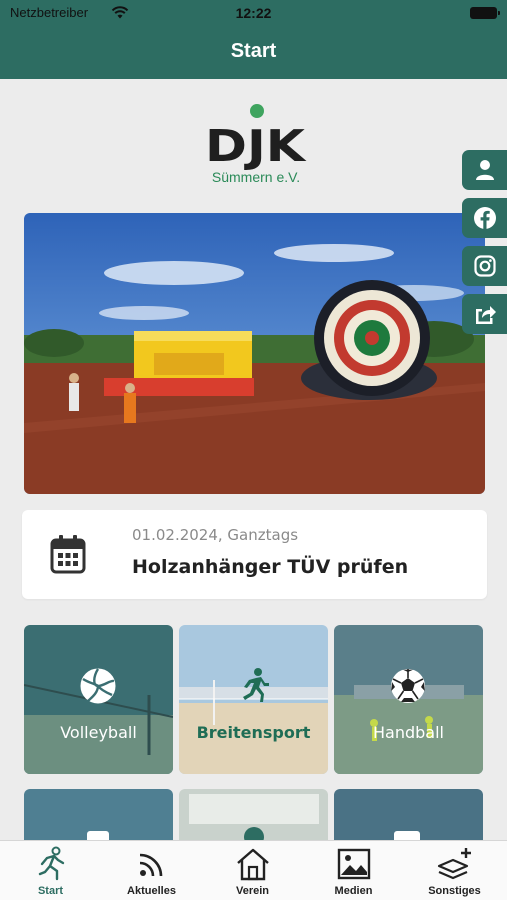 The height and width of the screenshot is (900, 507). Describe the element at coordinates (253, 864) in the screenshot. I see `home-icon` at that location.